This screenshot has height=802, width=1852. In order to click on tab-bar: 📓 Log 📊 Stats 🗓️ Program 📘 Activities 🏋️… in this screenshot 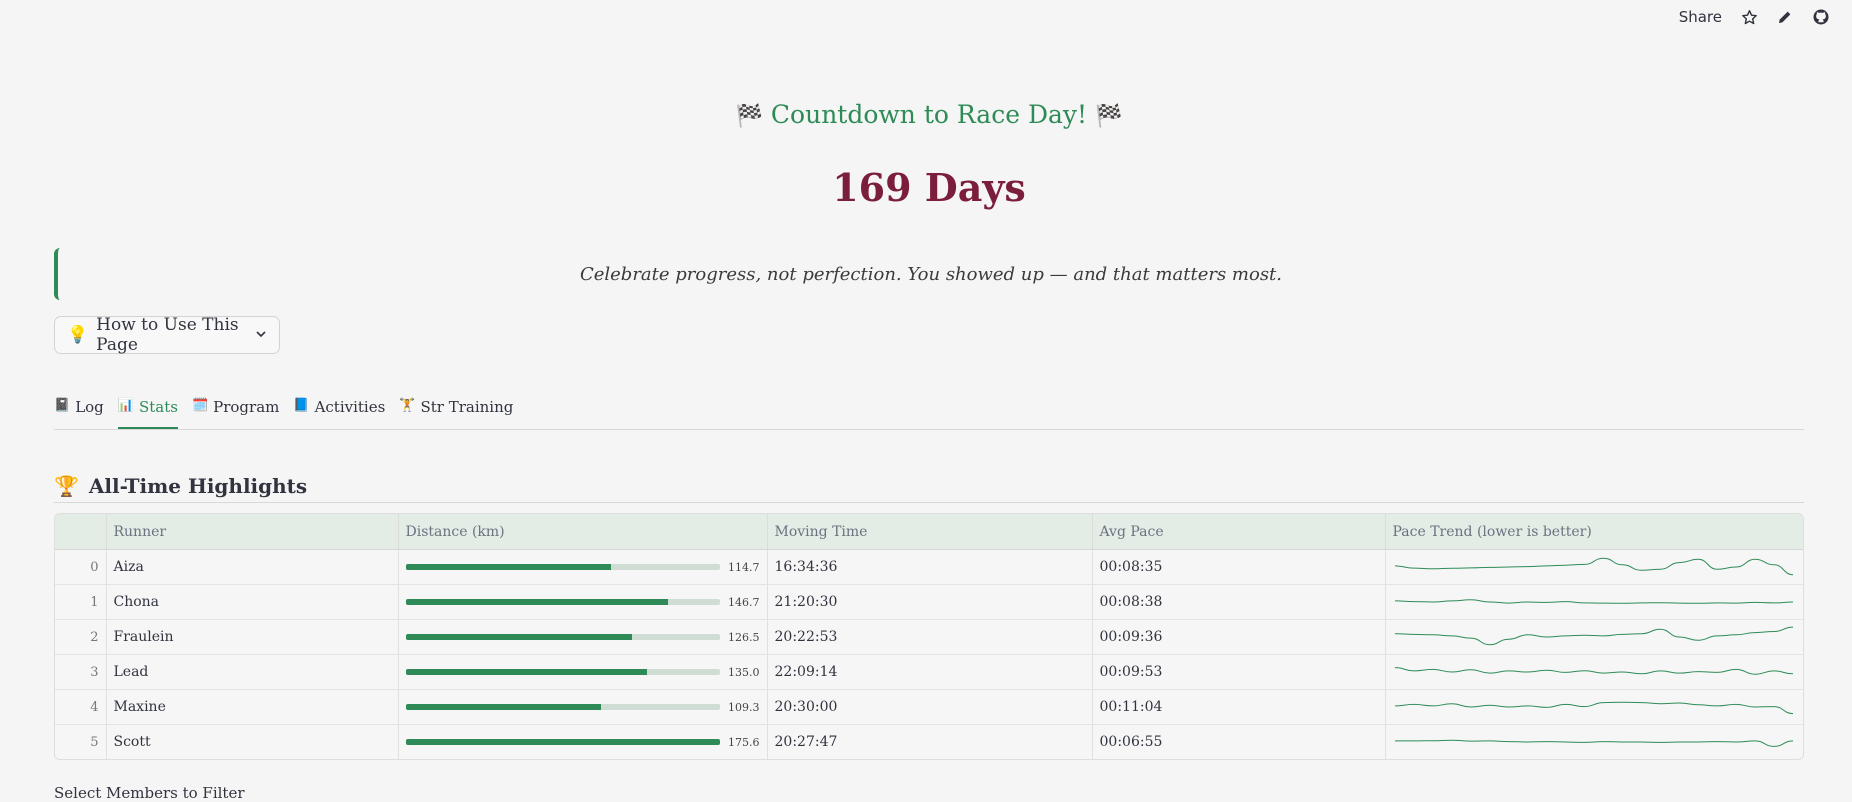, I will do `click(929, 413)`.